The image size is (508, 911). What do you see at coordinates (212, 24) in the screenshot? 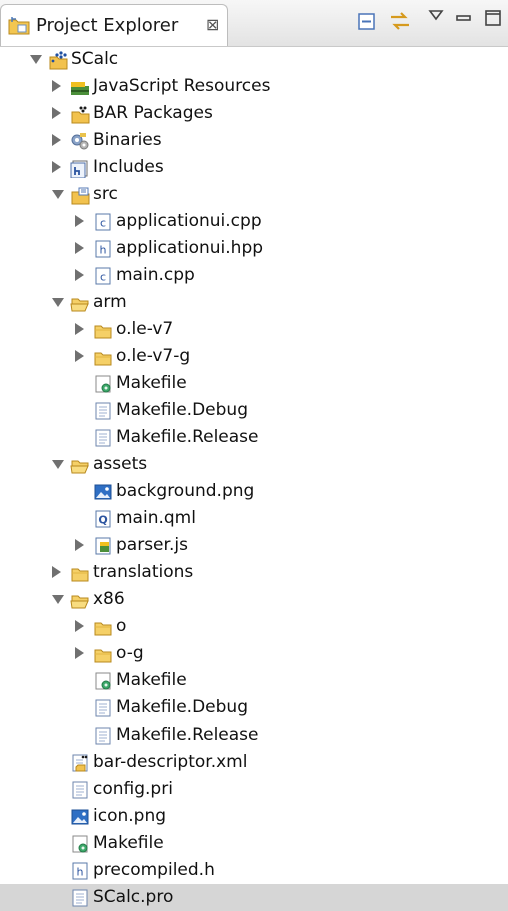
I see `close-view-icon: ⊠` at bounding box center [212, 24].